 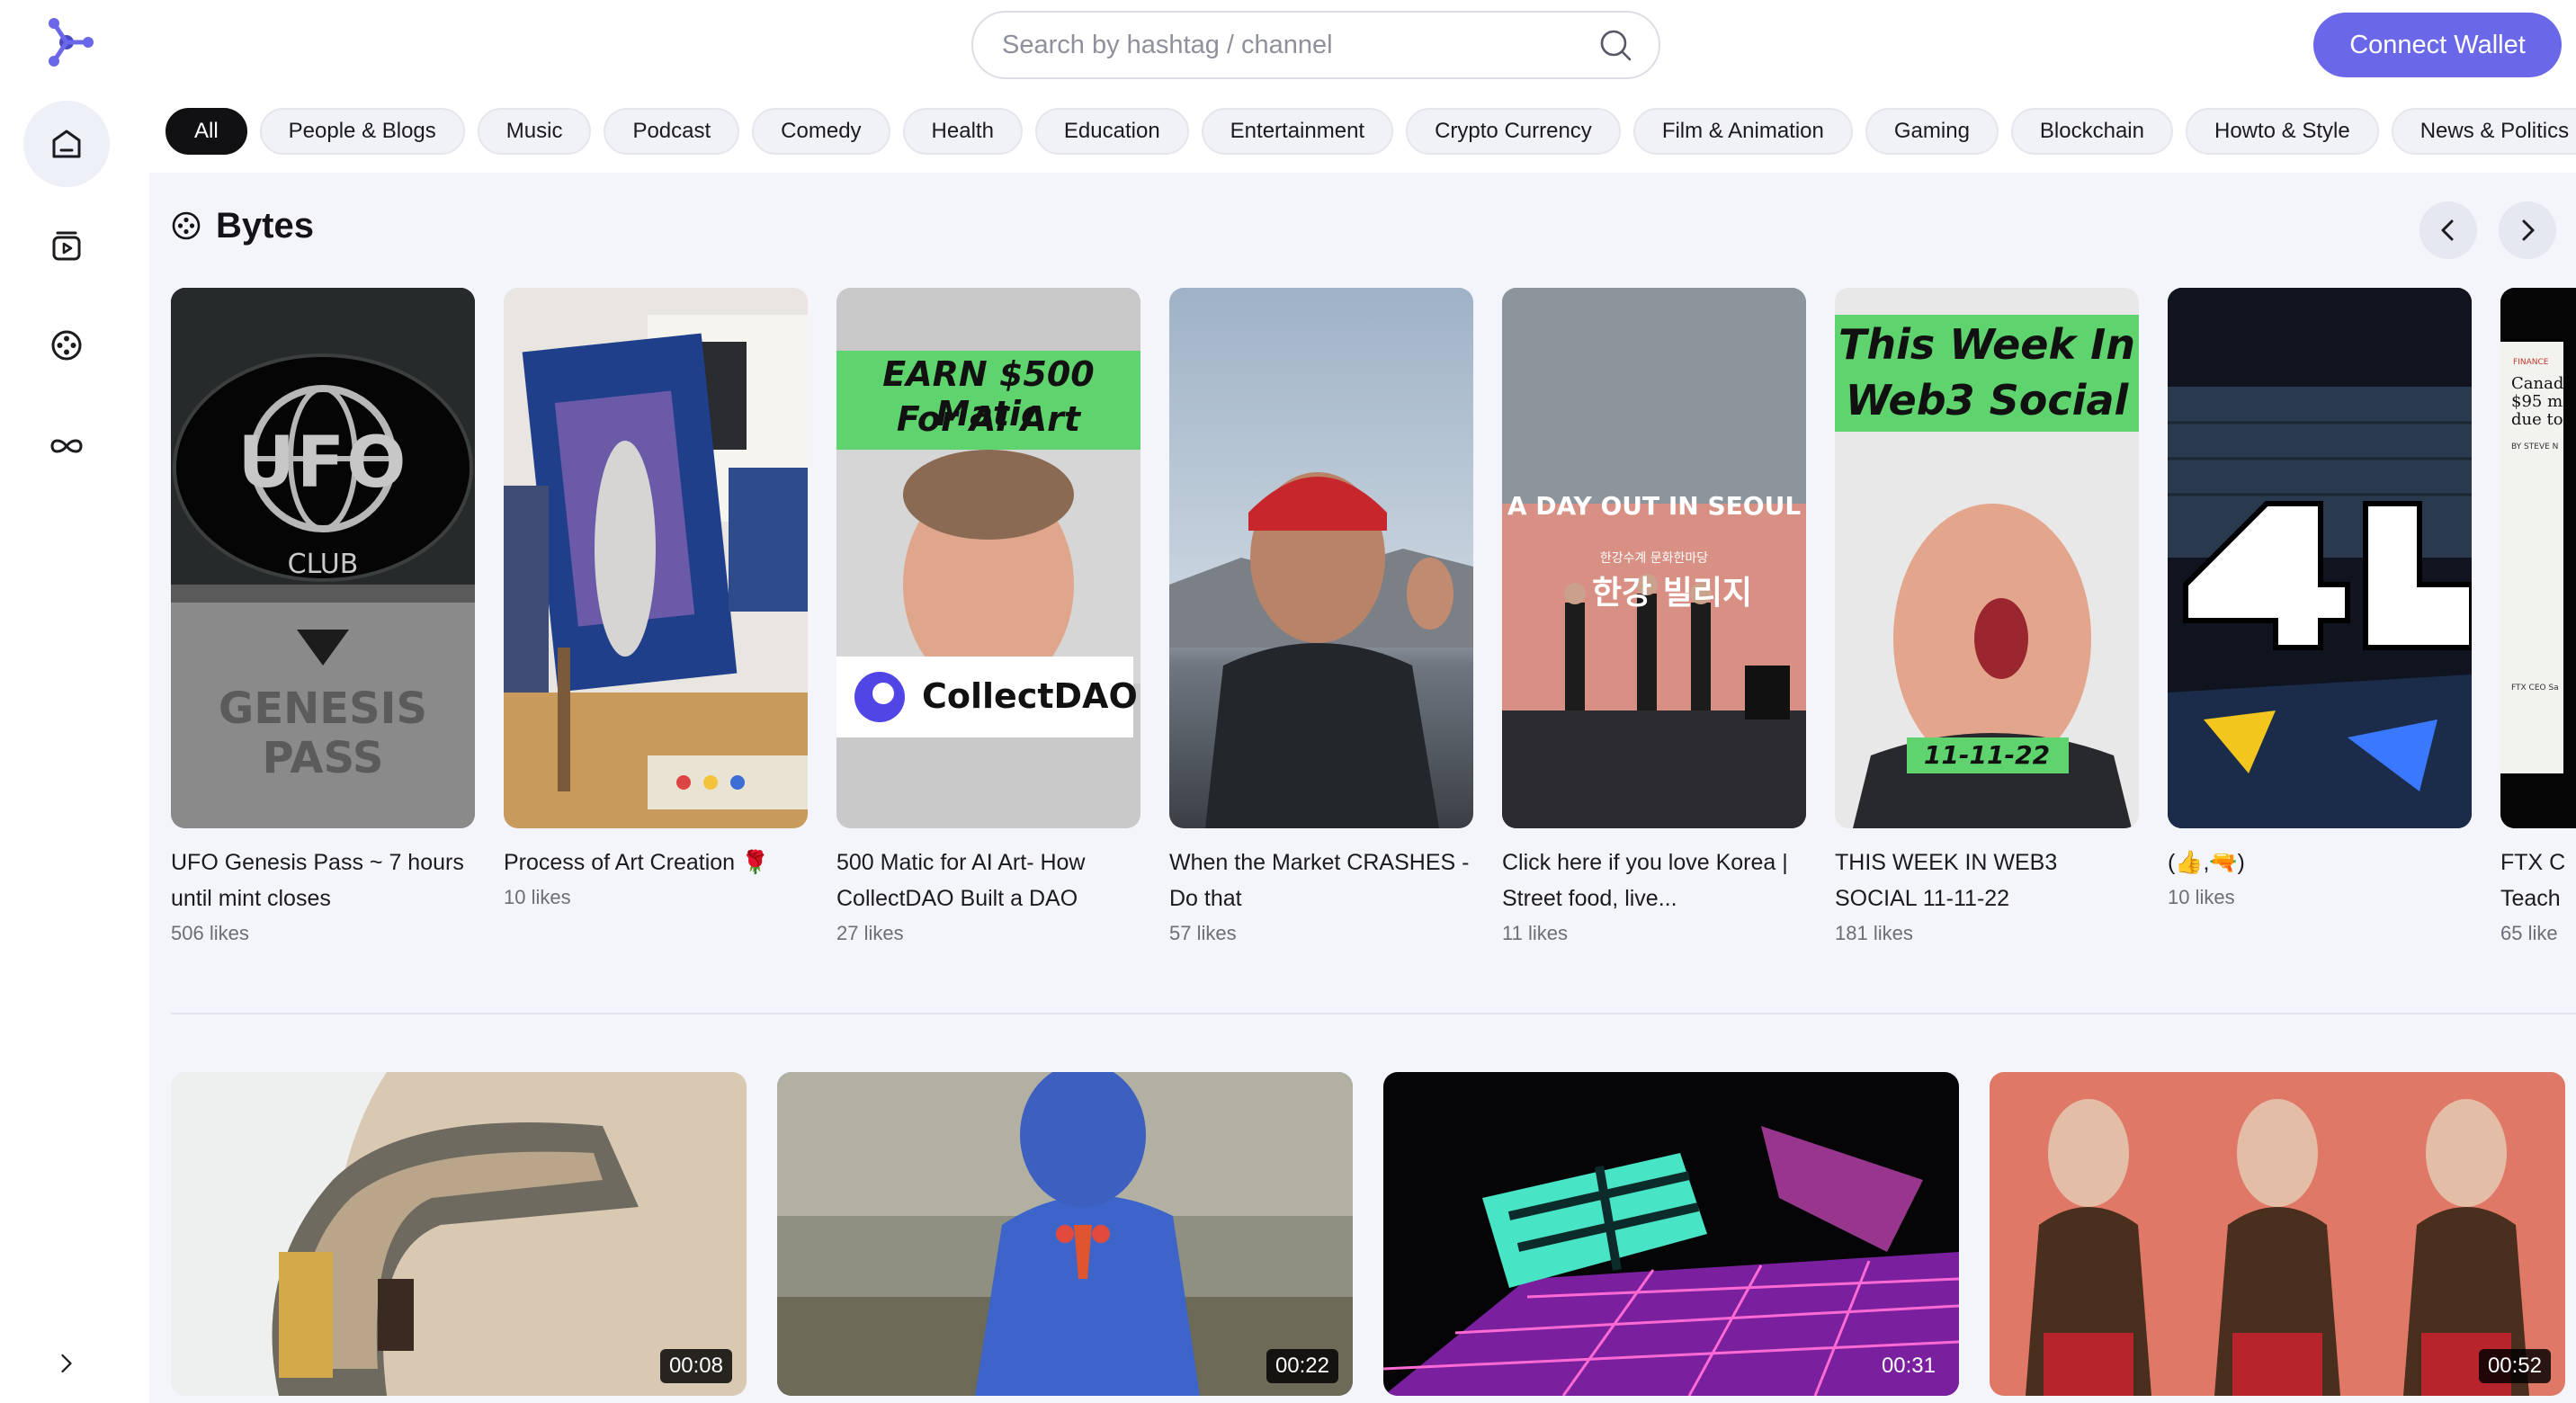 I want to click on sidebar, so click(x=74, y=702).